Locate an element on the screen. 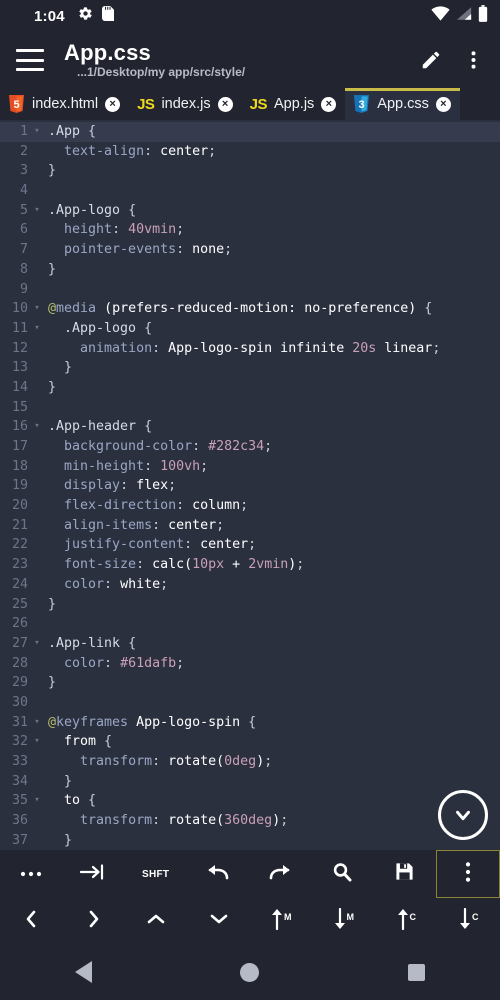 This screenshot has width=500, height=1000. cursor-left-button is located at coordinates (31, 921).